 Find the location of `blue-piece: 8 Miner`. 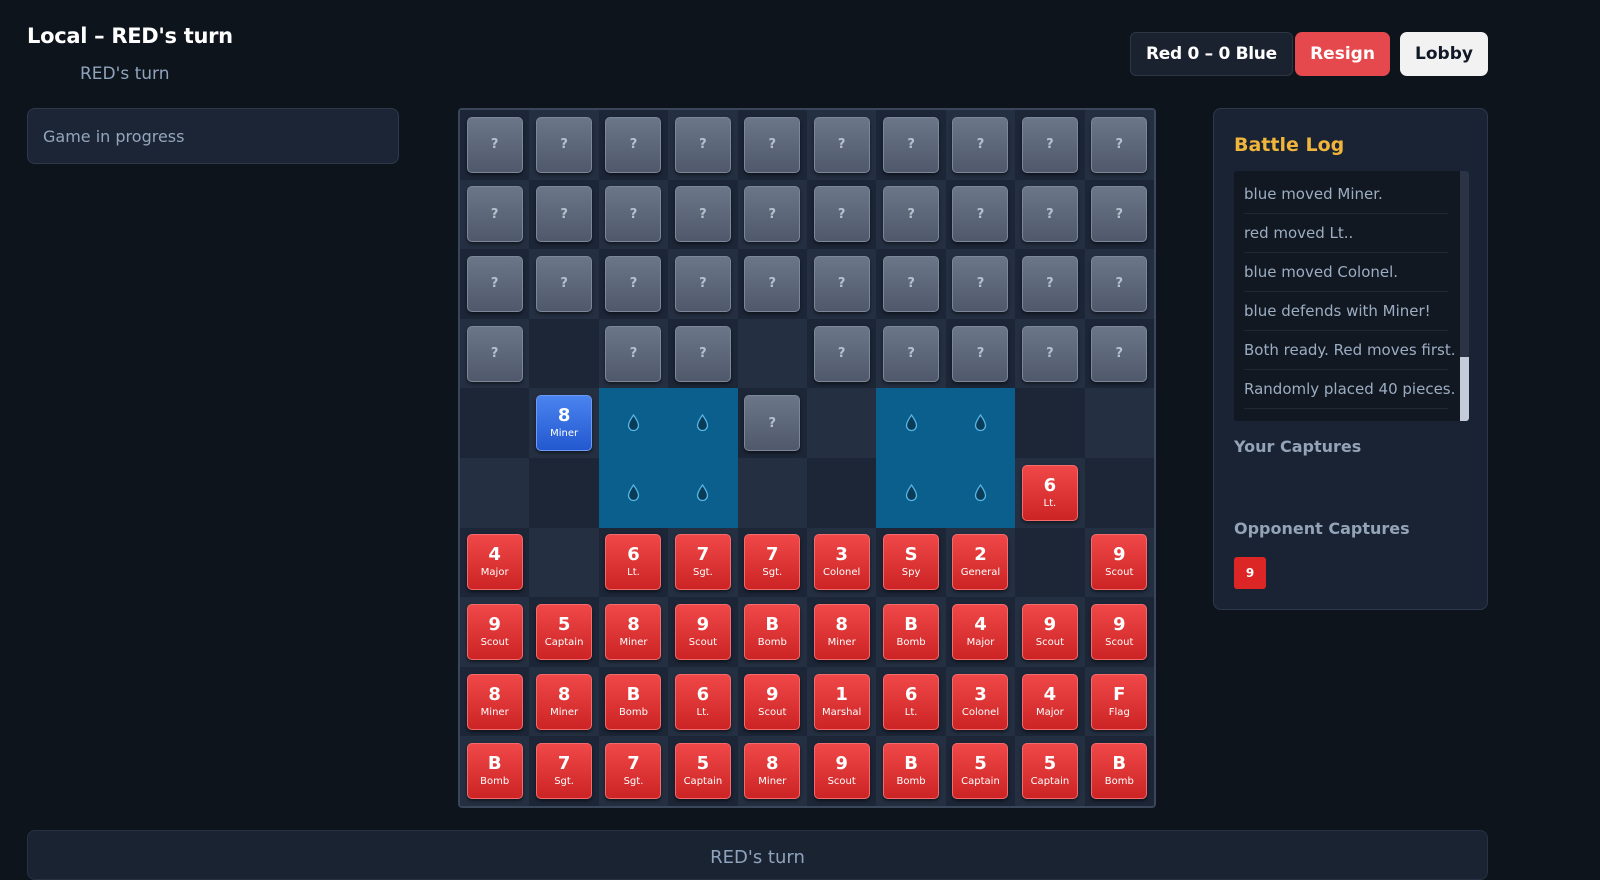

blue-piece: 8 Miner is located at coordinates (564, 423).